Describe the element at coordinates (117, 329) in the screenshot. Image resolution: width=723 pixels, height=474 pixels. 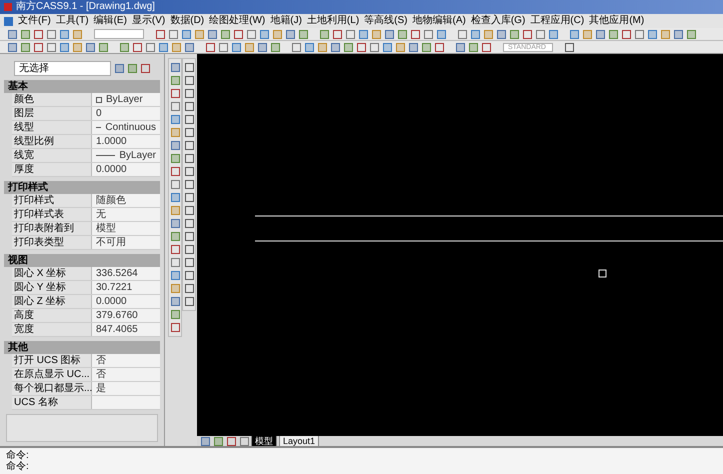
I see `property-value: 847.4065` at that location.